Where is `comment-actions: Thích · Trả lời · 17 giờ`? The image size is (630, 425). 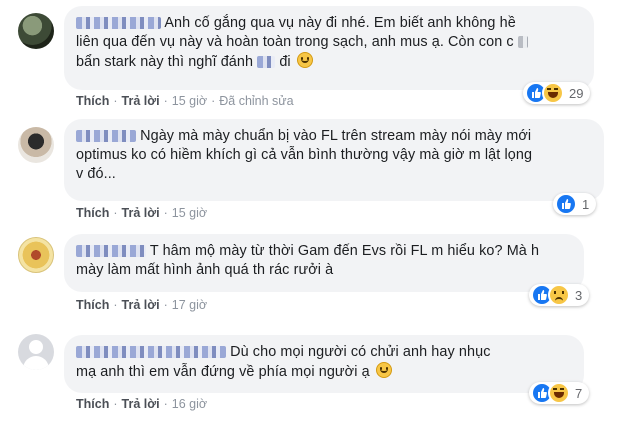
comment-actions: Thích · Trả lời · 17 giờ is located at coordinates (142, 305).